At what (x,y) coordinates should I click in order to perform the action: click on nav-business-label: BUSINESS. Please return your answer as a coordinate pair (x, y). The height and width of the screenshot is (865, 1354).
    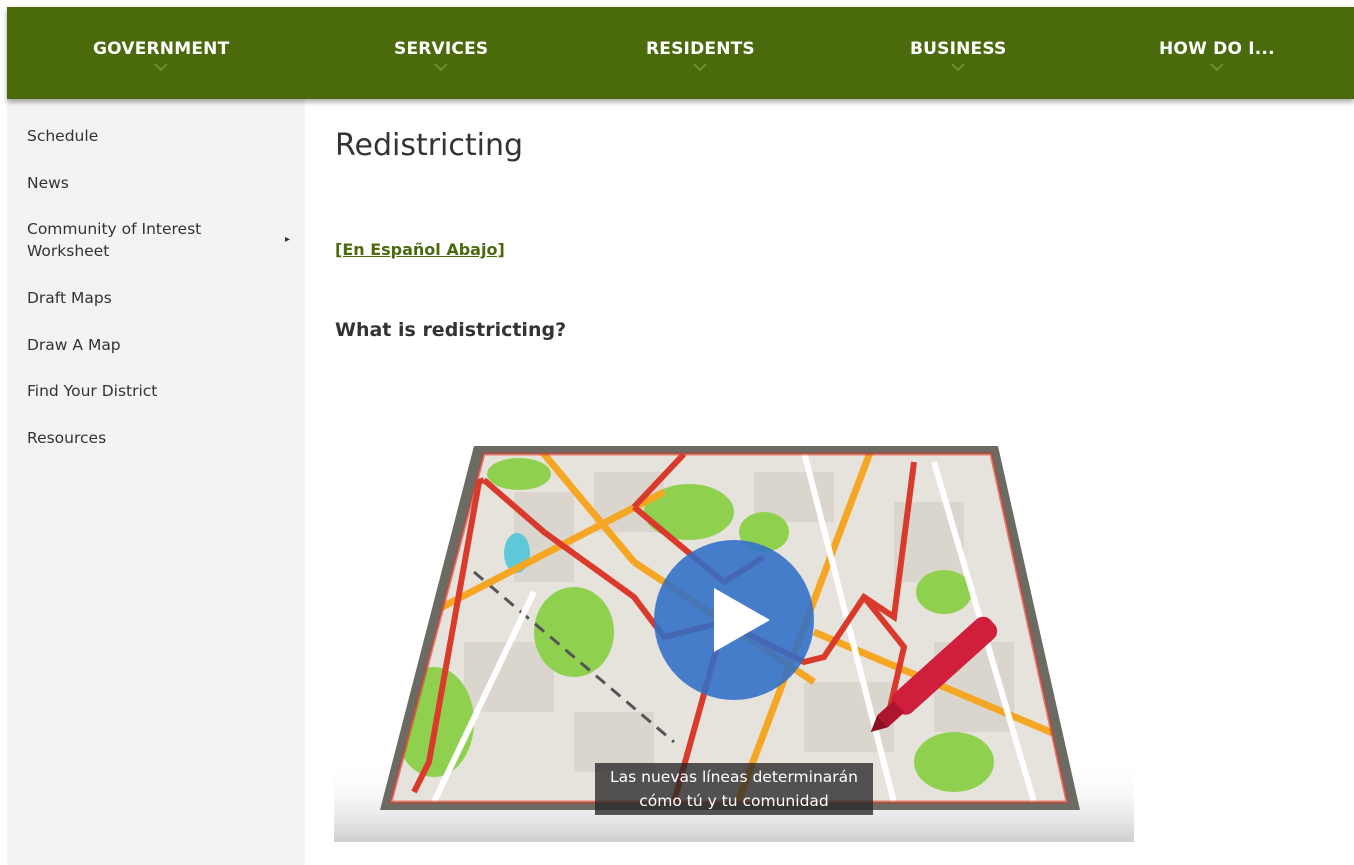
    Looking at the image, I should click on (958, 49).